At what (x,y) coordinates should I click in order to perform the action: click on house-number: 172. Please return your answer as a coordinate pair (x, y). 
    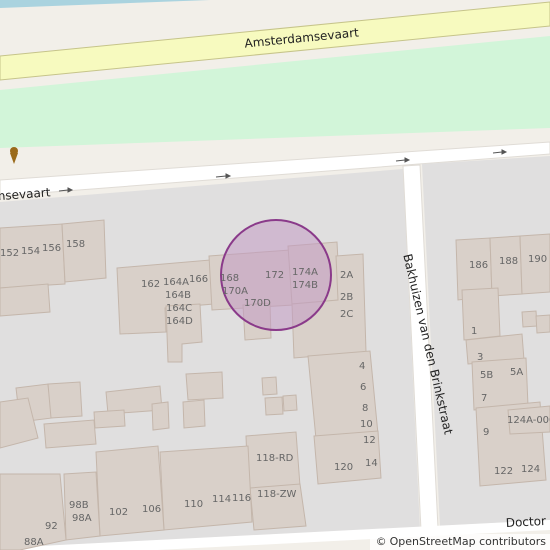
    Looking at the image, I should click on (274, 275).